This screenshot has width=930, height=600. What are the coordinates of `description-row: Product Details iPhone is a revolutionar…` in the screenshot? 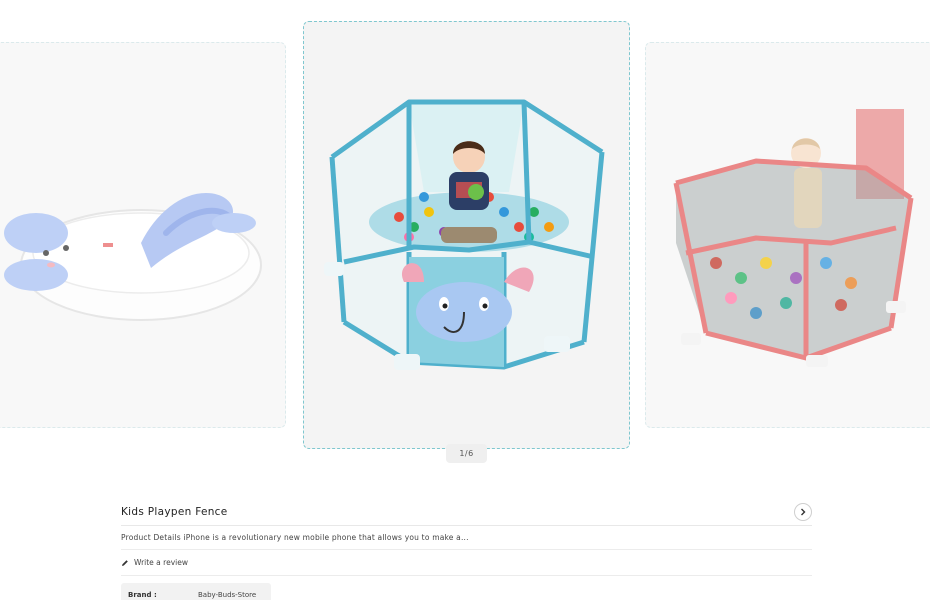 It's located at (466, 538).